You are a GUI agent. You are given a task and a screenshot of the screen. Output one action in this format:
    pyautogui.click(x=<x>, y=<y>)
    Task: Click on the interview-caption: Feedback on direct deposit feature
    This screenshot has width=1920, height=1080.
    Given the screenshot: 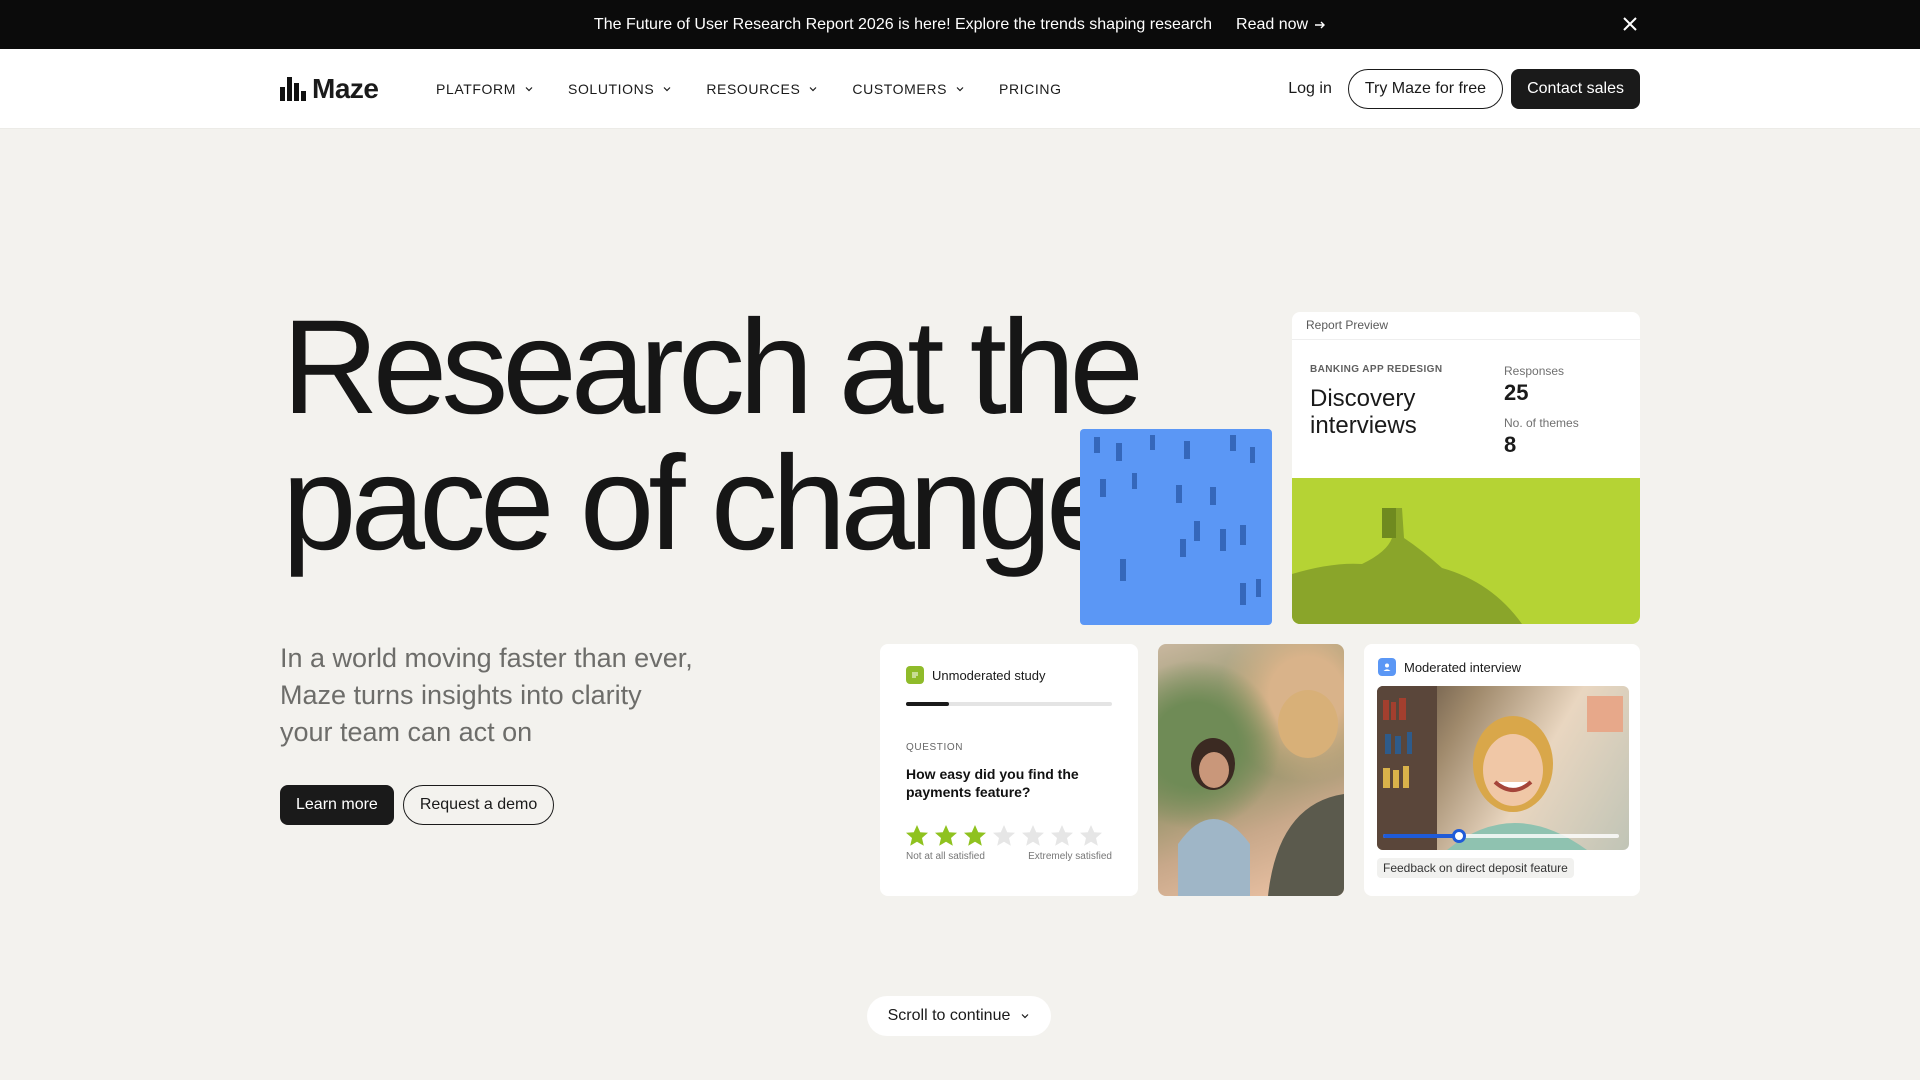 What is the action you would take?
    pyautogui.click(x=1475, y=868)
    